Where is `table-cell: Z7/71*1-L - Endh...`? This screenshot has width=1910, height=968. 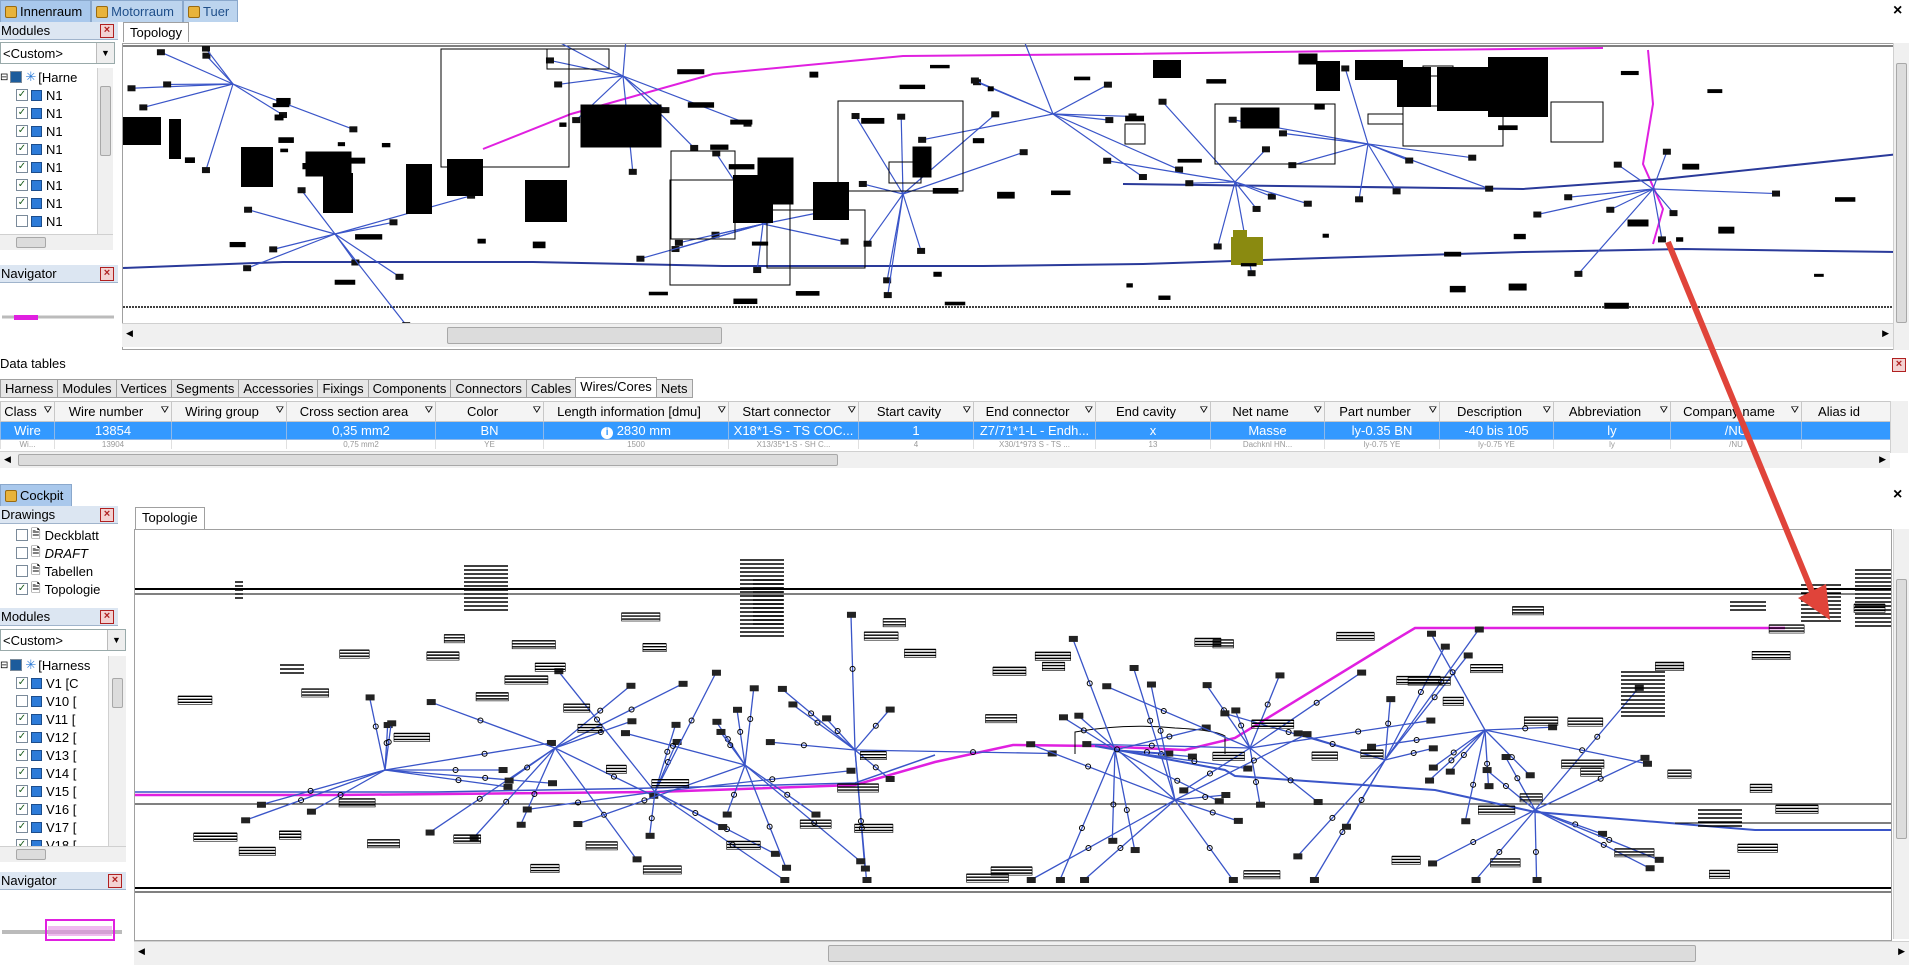
table-cell: Z7/71*1-L - Endh... is located at coordinates (1034, 430).